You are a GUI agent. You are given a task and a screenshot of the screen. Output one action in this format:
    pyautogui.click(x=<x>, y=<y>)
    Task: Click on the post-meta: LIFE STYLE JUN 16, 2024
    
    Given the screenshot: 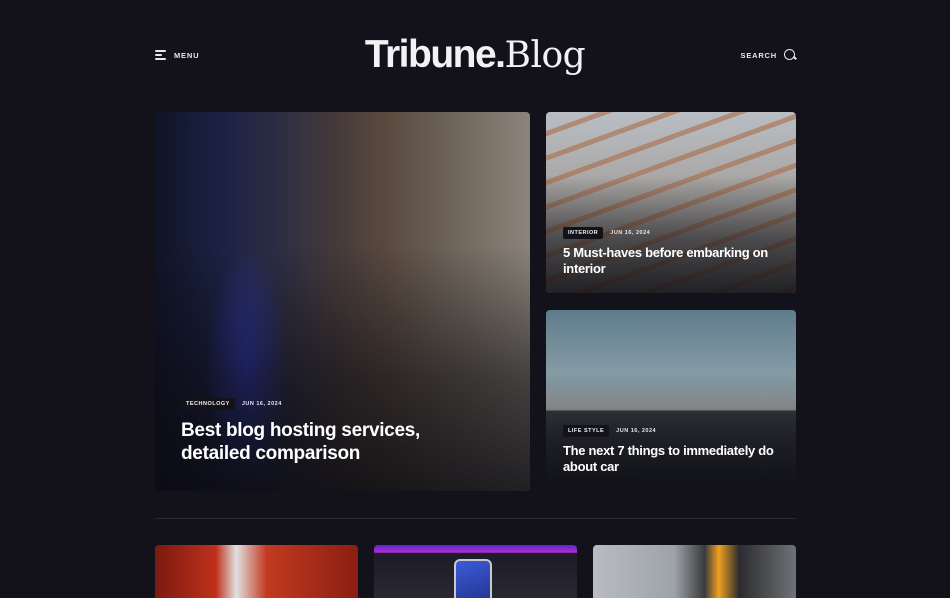 What is the action you would take?
    pyautogui.click(x=672, y=431)
    